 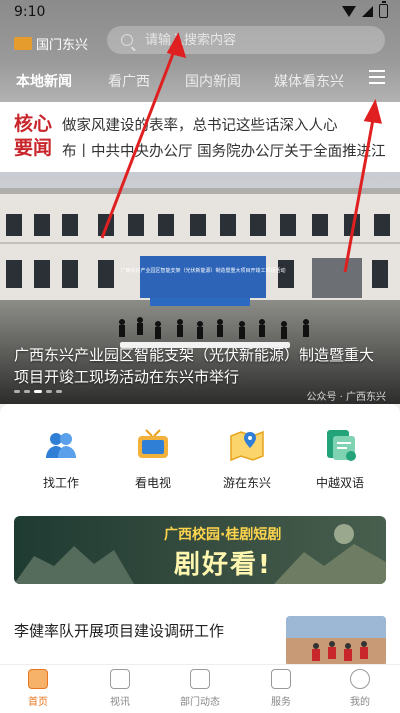 What do you see at coordinates (360, 702) in the screenshot?
I see `nav-label: 我的` at bounding box center [360, 702].